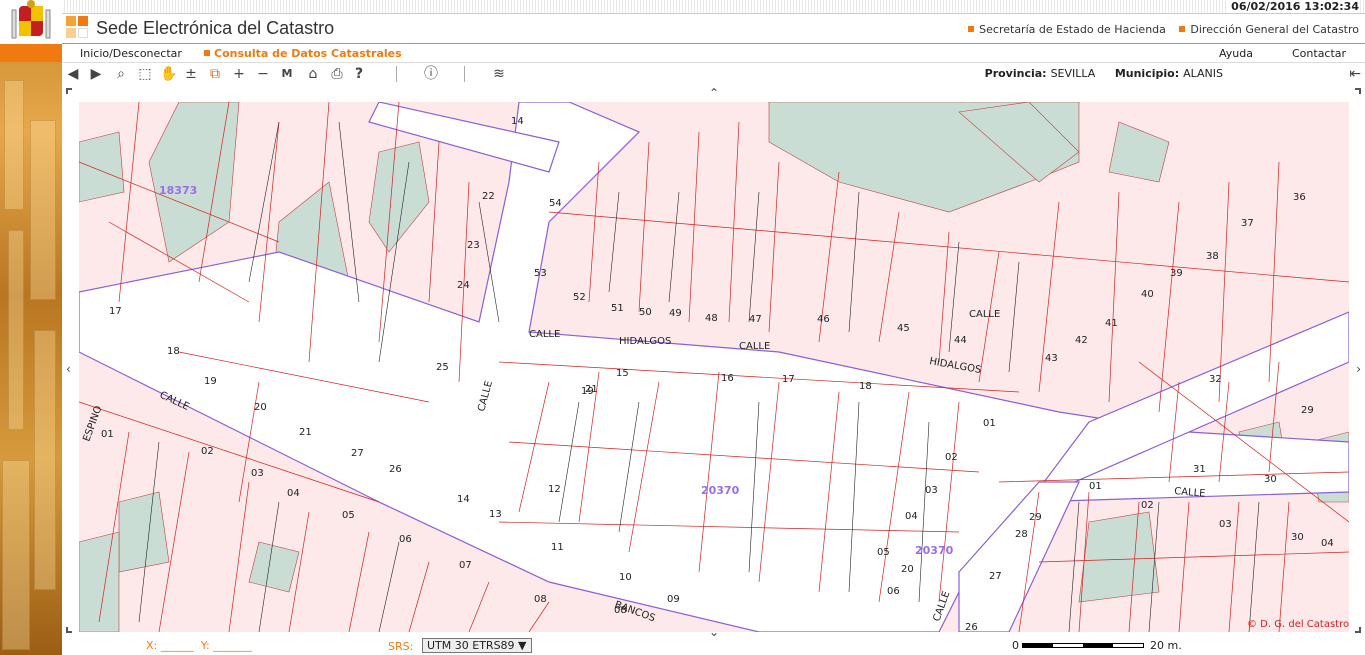 This screenshot has height=655, width=1365. What do you see at coordinates (554, 489) in the screenshot?
I see `parcel-number: 12` at bounding box center [554, 489].